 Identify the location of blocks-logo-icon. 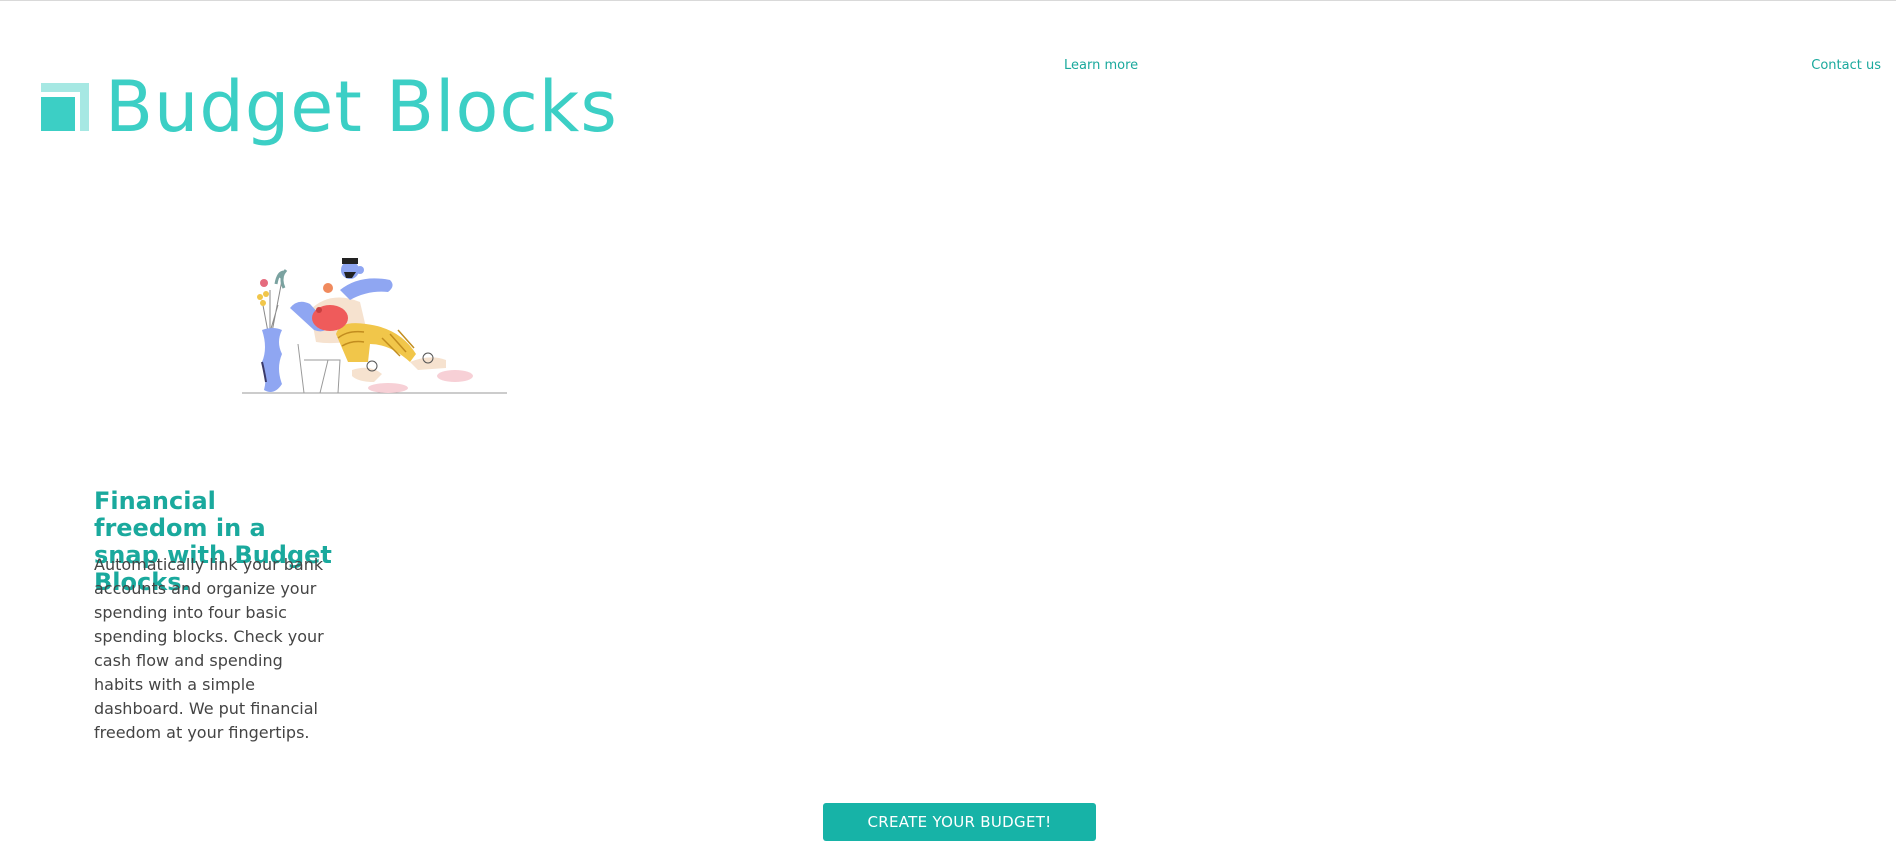
(65, 107).